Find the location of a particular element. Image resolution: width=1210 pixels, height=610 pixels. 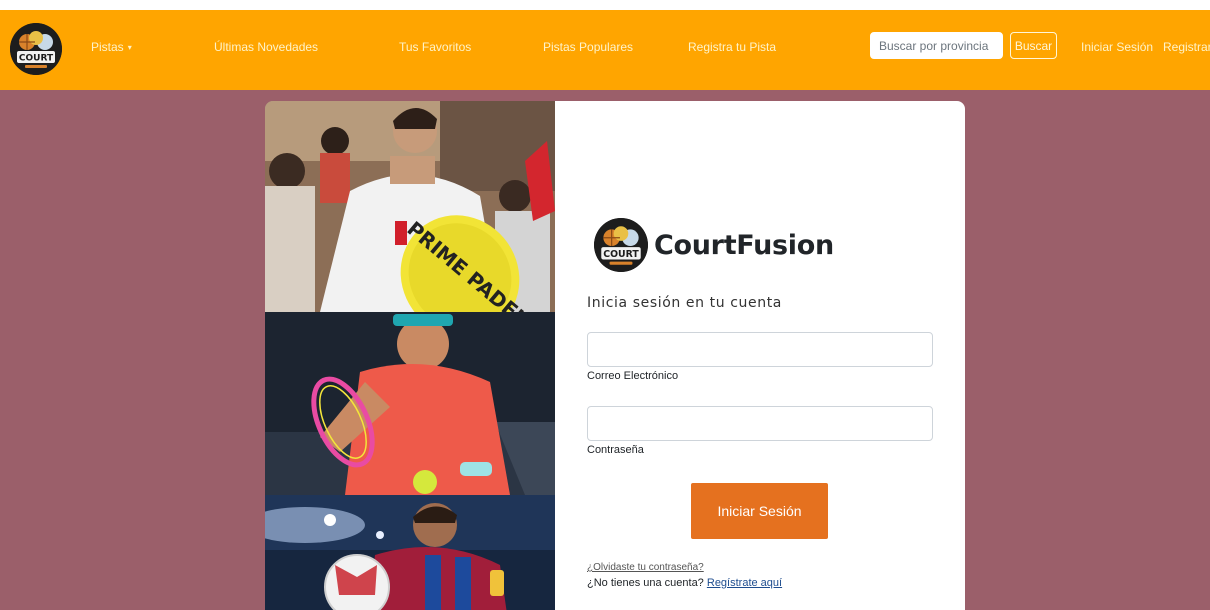

photo-football-player is located at coordinates (410, 552).